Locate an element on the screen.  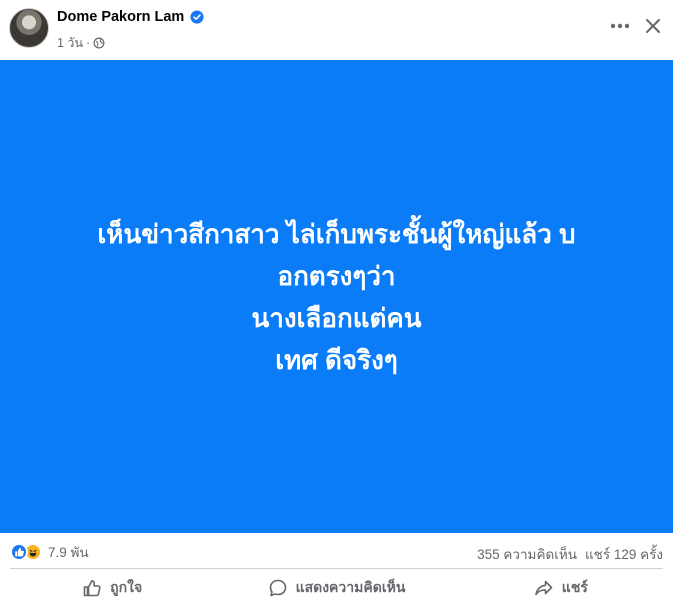
more-options-button is located at coordinates (620, 26).